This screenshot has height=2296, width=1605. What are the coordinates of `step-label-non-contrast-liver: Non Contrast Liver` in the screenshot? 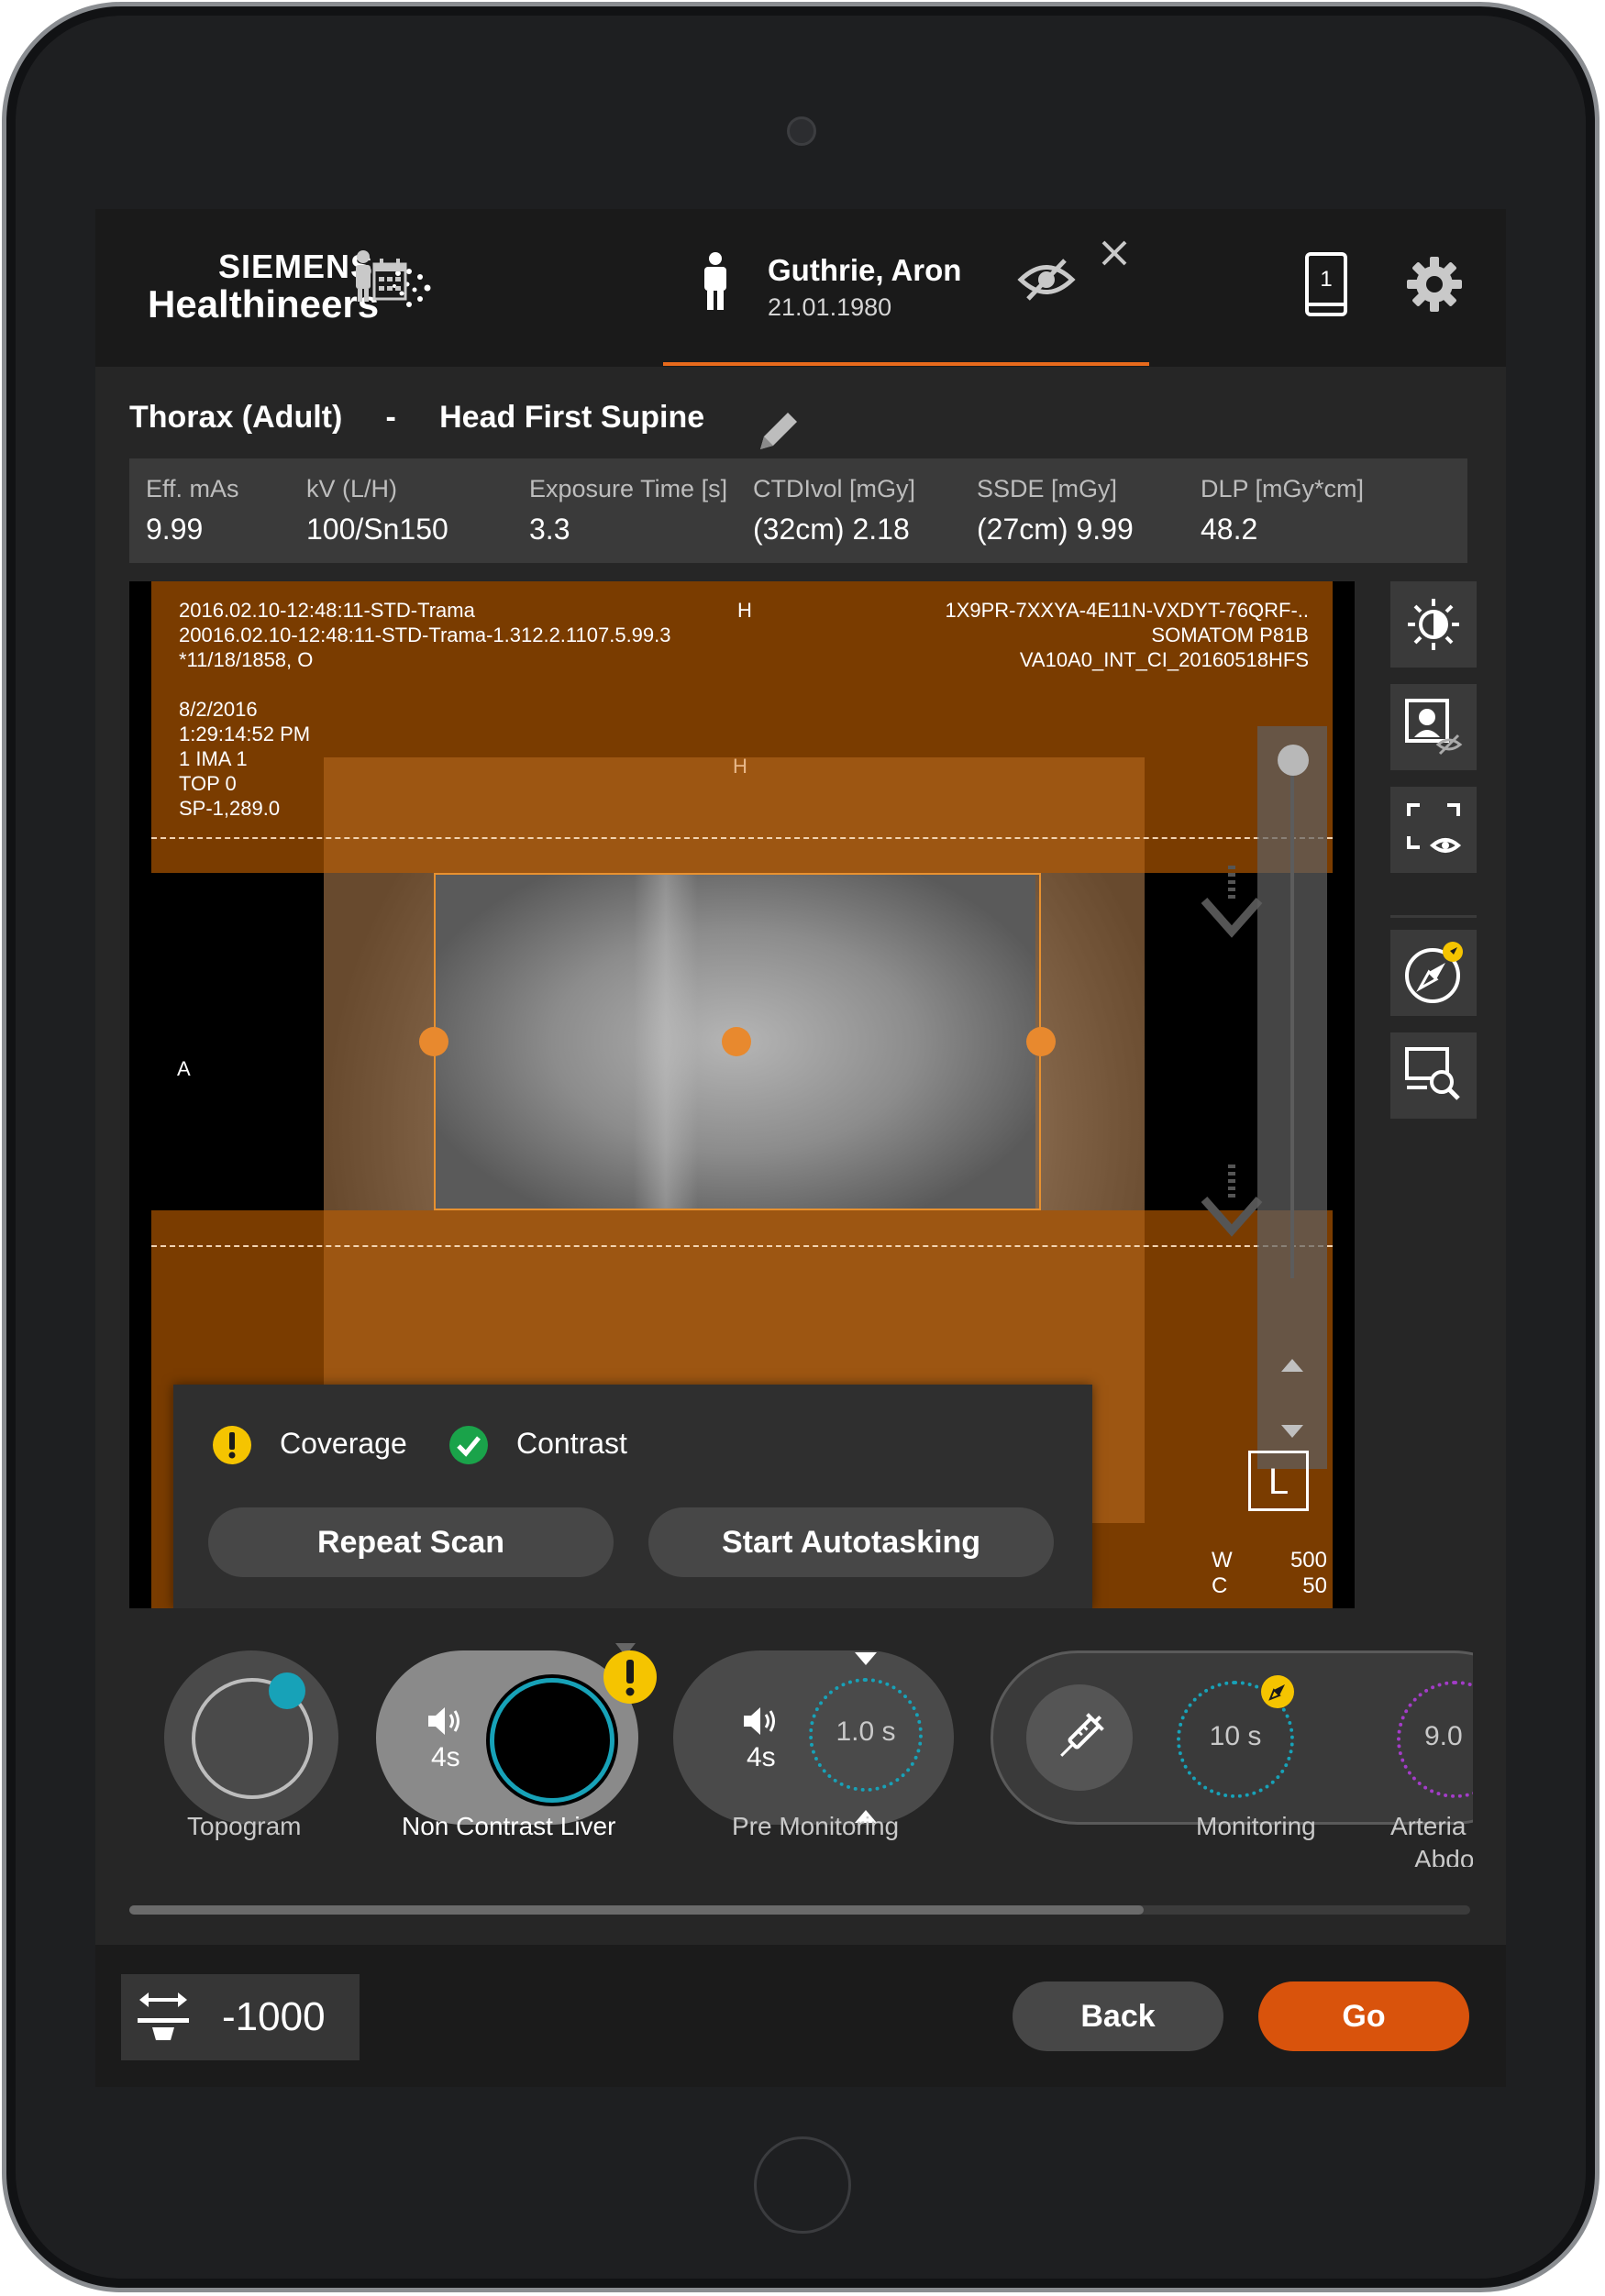 It's located at (509, 1826).